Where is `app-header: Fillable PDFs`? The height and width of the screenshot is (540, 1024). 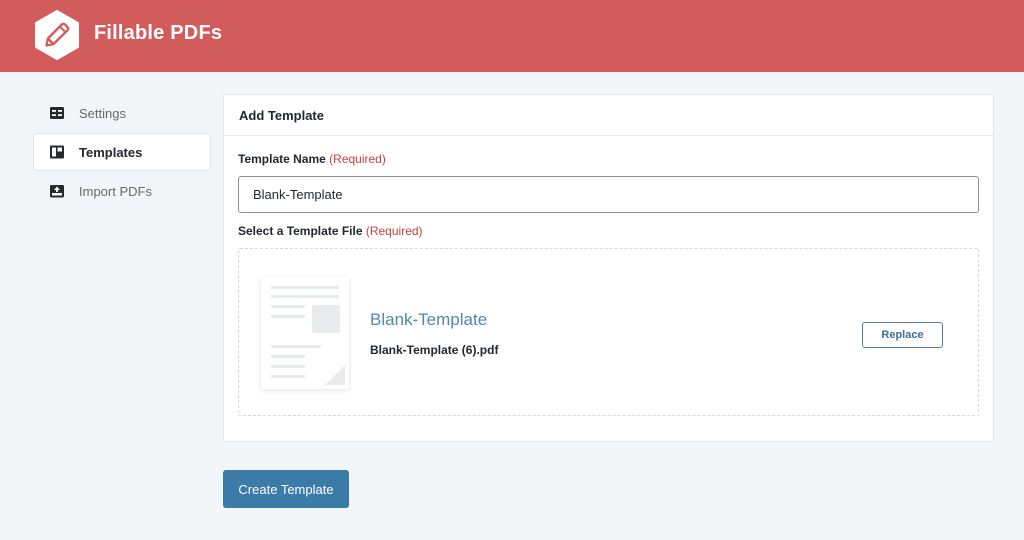
app-header: Fillable PDFs is located at coordinates (512, 36).